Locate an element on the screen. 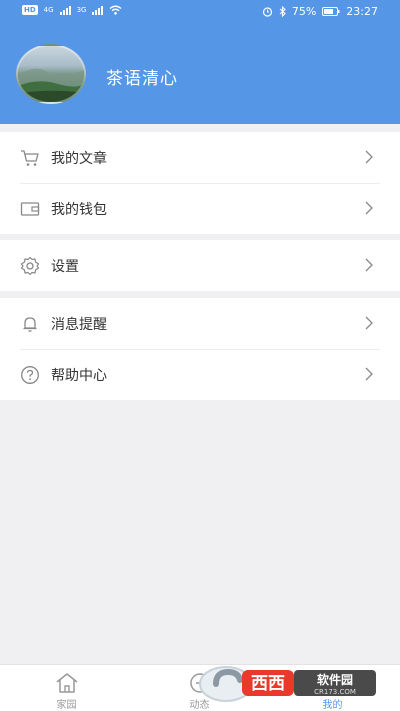 The image size is (400, 711). menu-item-label: 设置 is located at coordinates (65, 267).